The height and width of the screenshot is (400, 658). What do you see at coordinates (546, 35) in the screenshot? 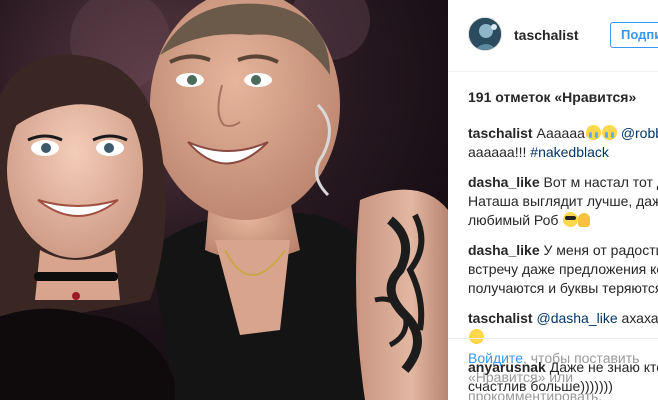
I see `author-username: taschalist` at bounding box center [546, 35].